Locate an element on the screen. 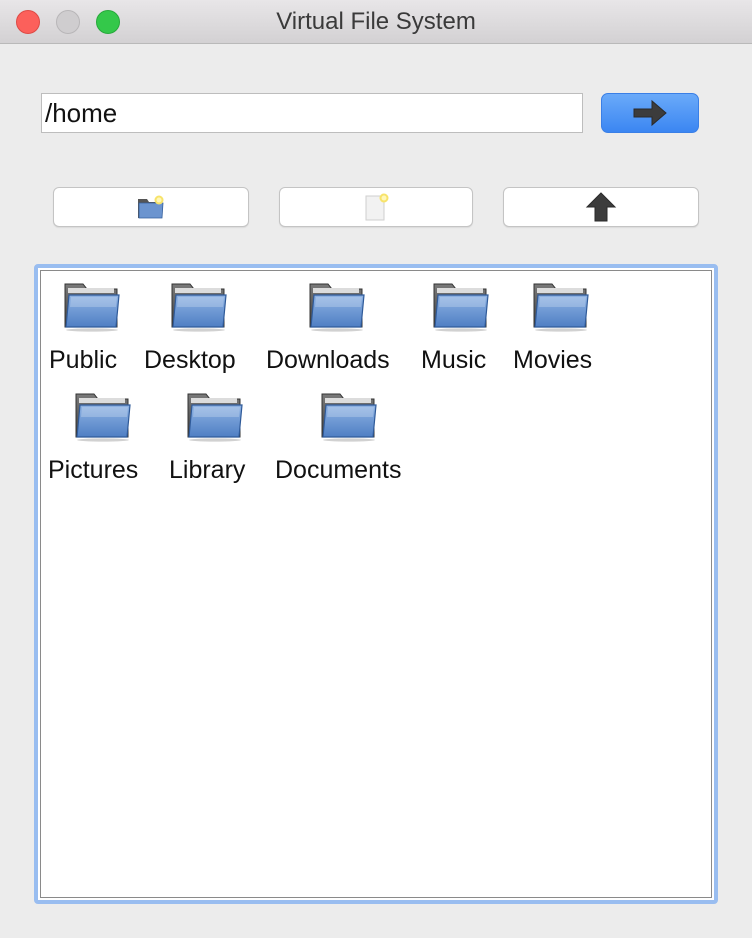  new-file-button is located at coordinates (376, 207).